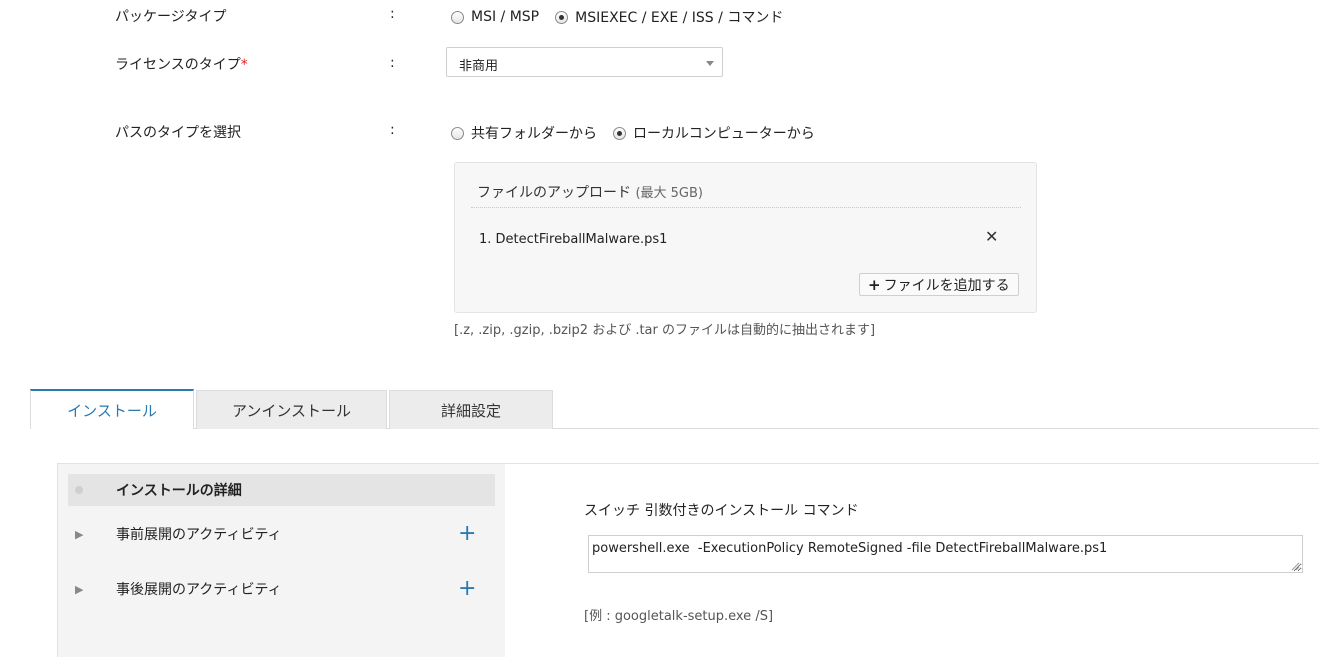 The width and height of the screenshot is (1319, 657). I want to click on add-file-button: + ファイルを追加する, so click(939, 284).